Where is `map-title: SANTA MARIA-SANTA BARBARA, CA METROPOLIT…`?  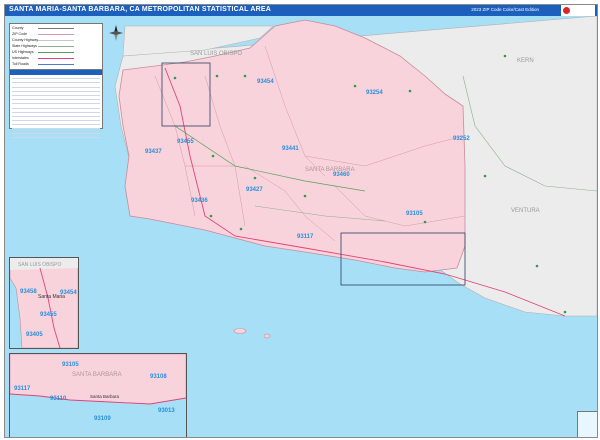 map-title: SANTA MARIA-SANTA BARBARA, CA METROPOLIT… is located at coordinates (140, 9).